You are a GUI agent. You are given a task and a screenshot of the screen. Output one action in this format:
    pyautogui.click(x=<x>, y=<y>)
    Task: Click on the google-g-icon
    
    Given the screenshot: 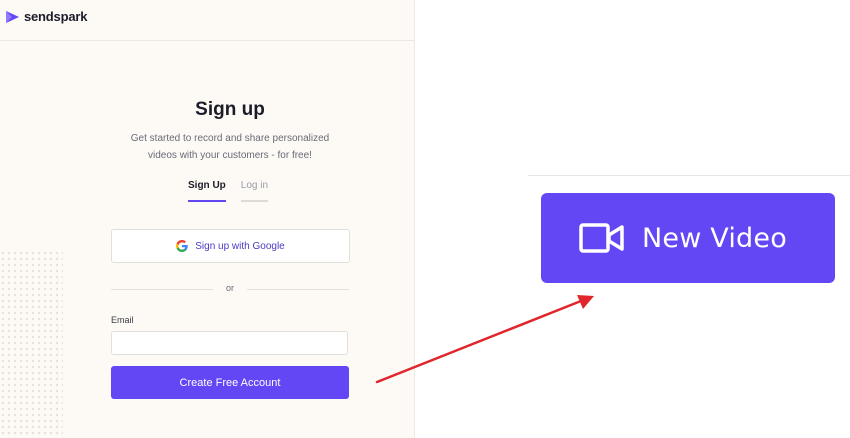 What is the action you would take?
    pyautogui.click(x=182, y=246)
    